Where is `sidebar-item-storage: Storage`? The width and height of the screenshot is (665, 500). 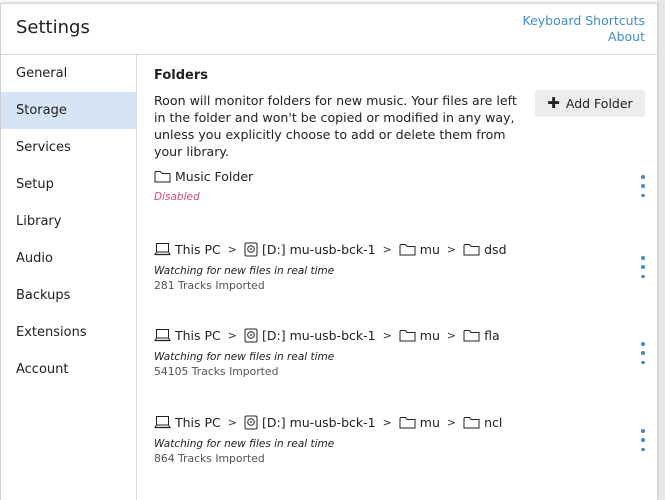 sidebar-item-storage: Storage is located at coordinates (68, 110).